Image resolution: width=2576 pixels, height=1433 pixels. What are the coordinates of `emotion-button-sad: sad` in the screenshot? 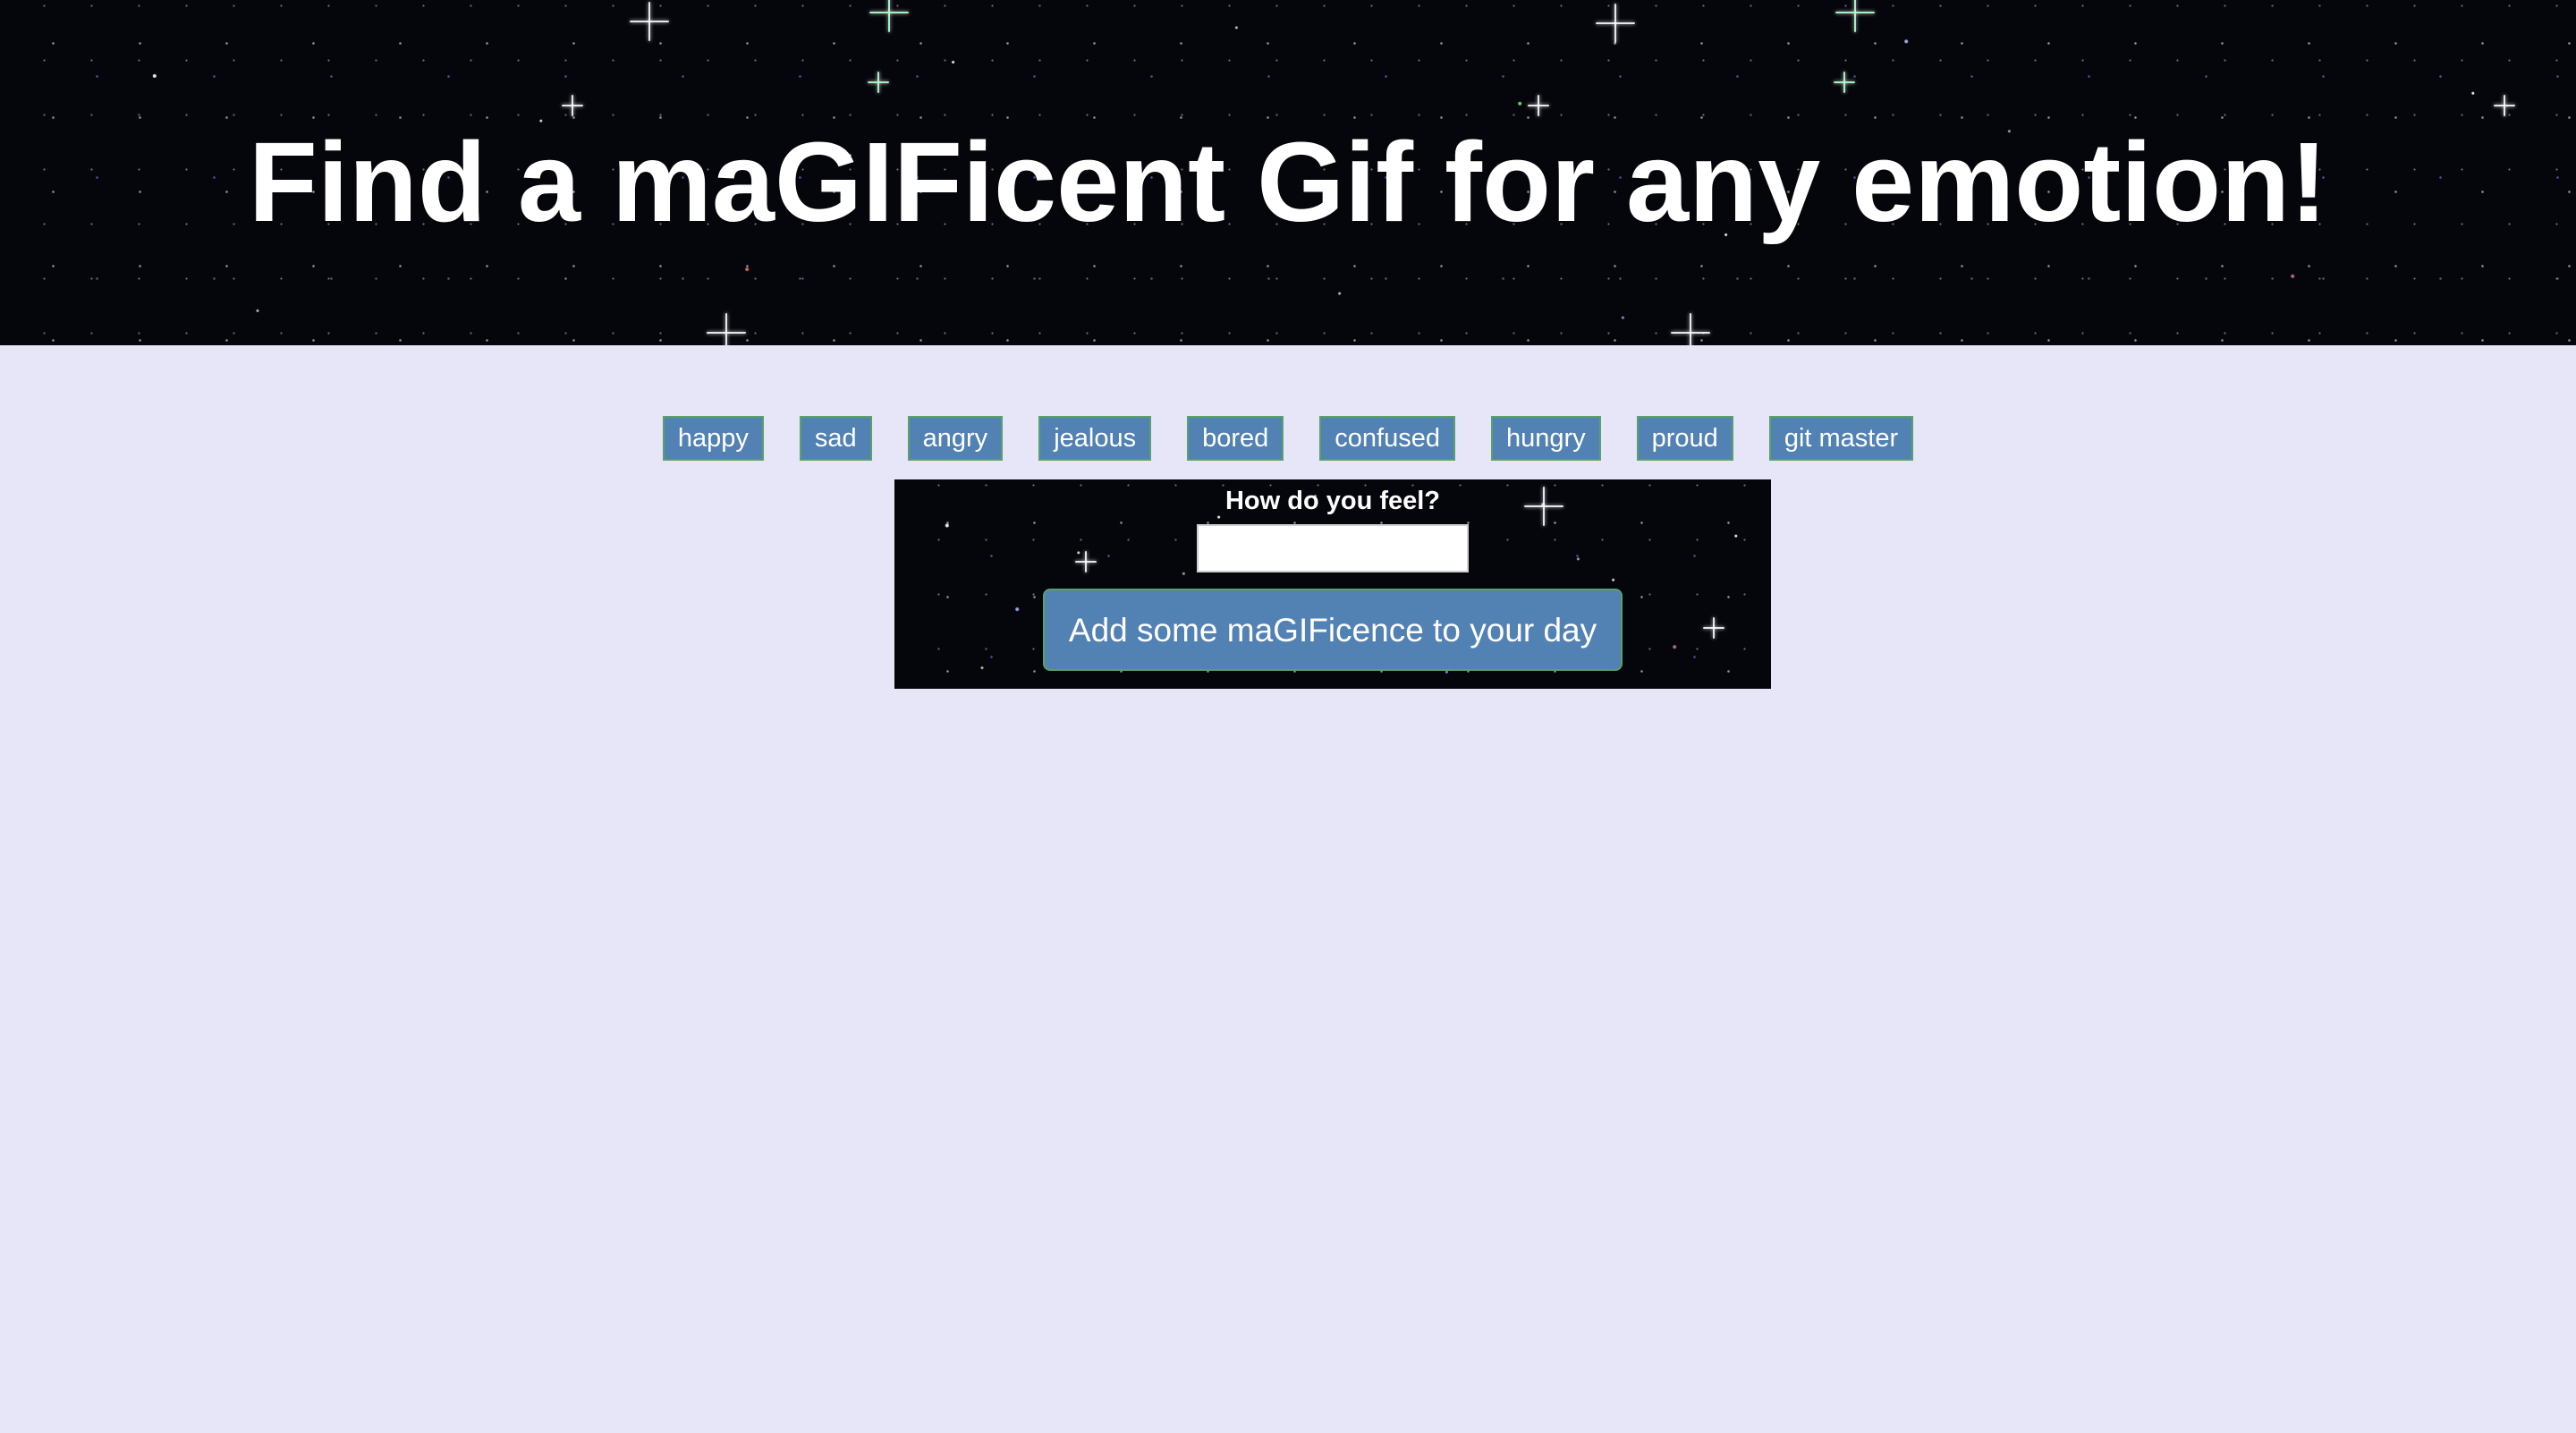 It's located at (835, 438).